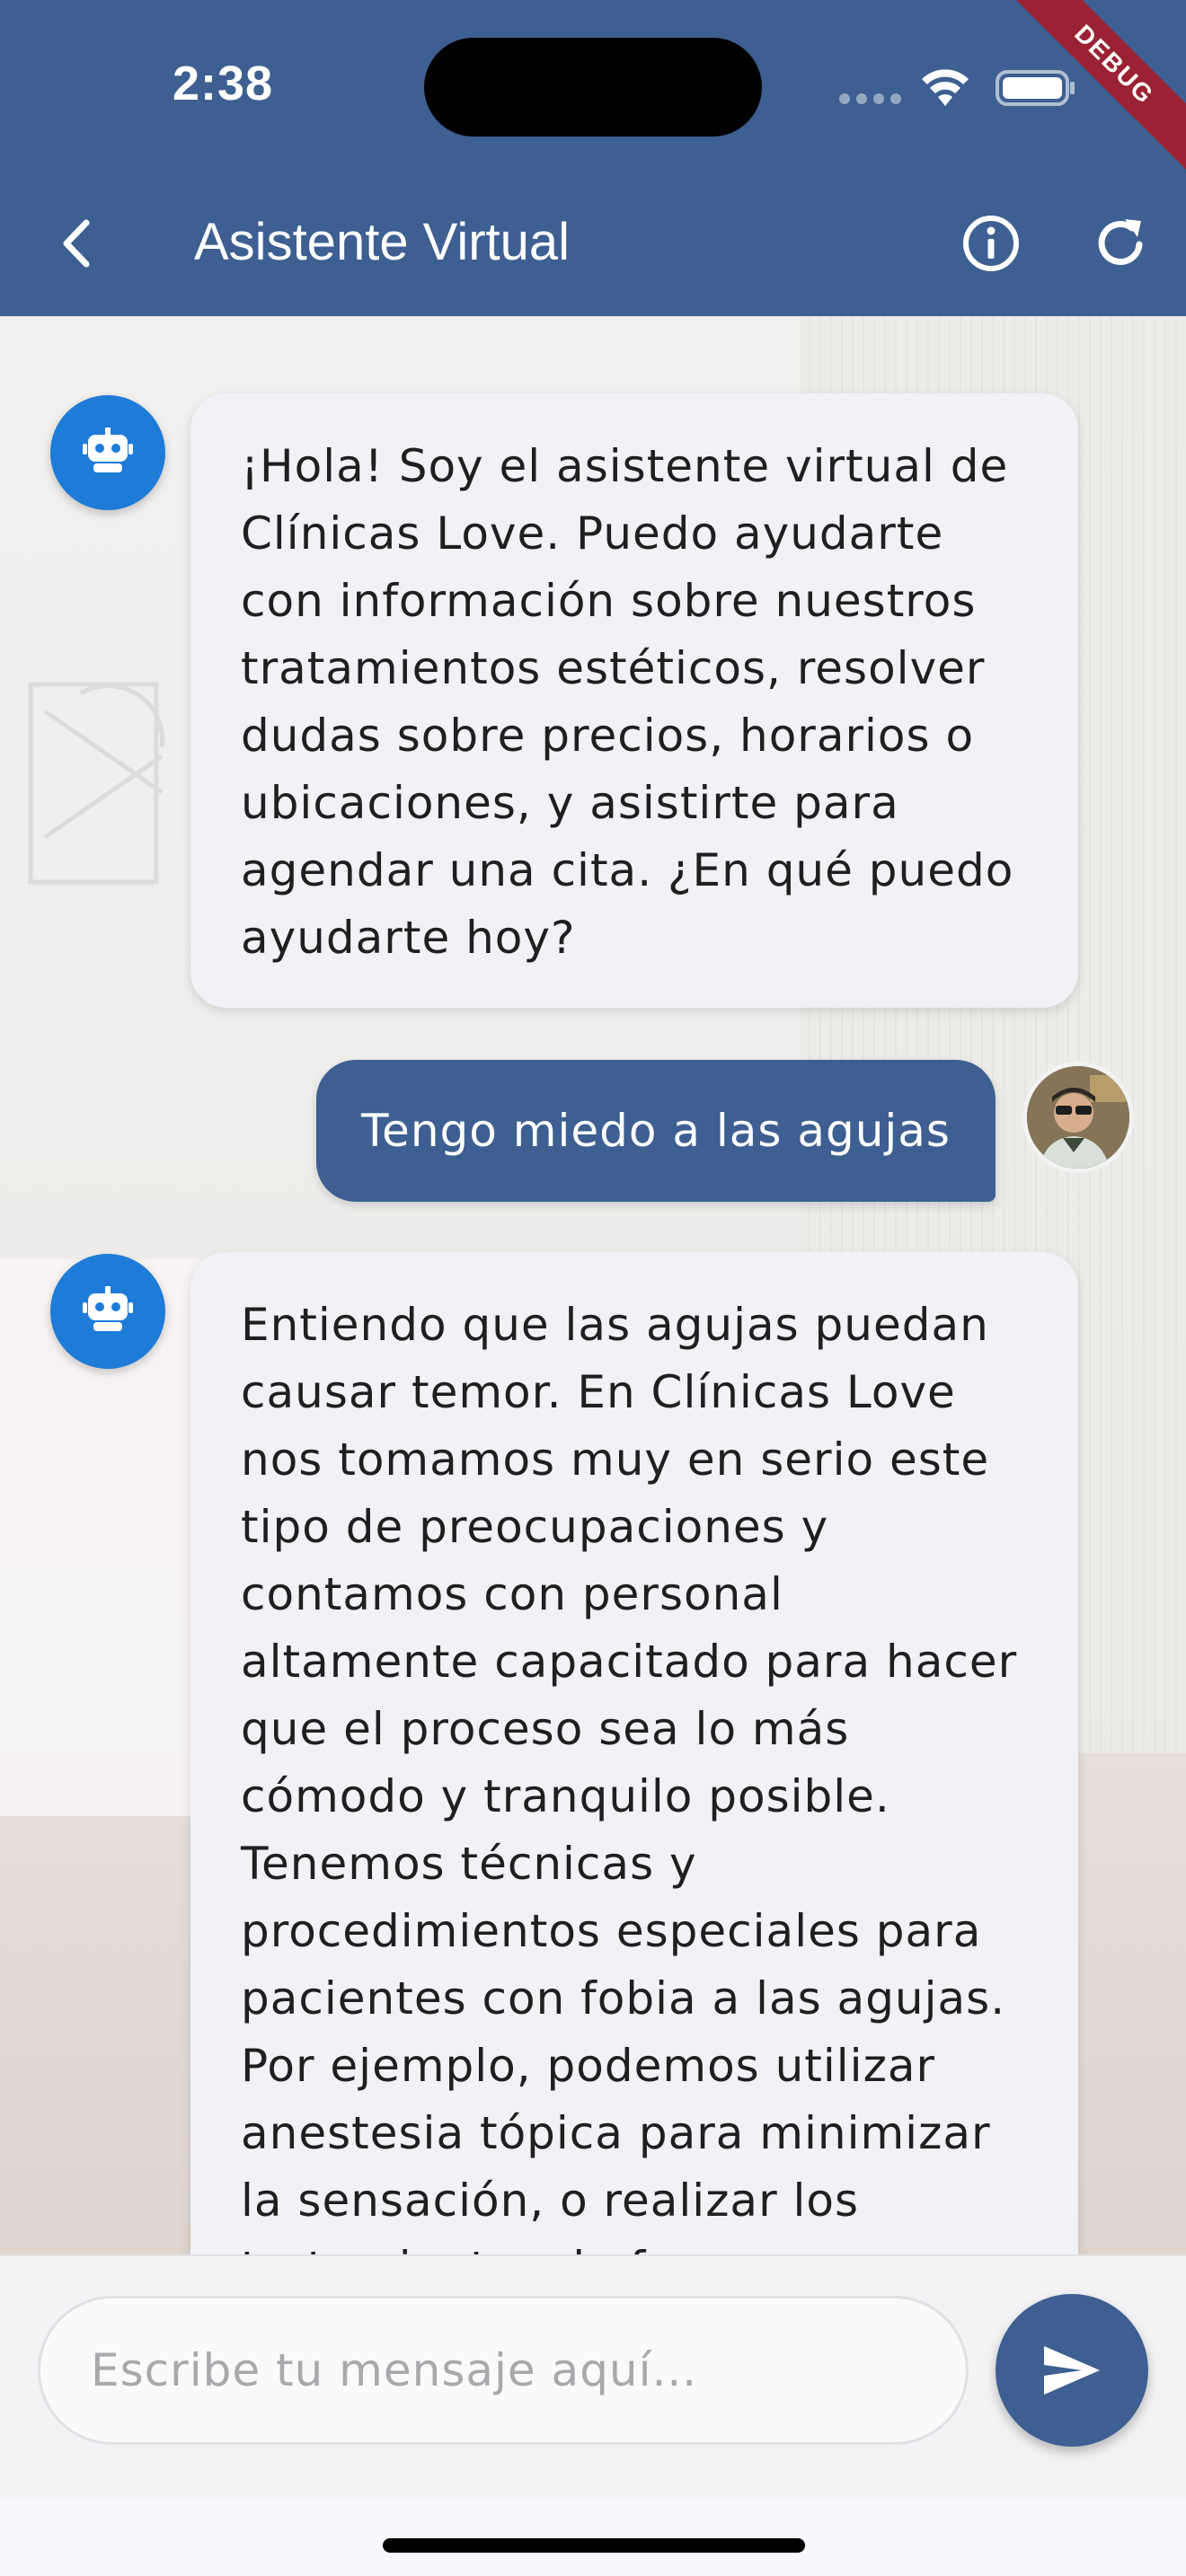 The width and height of the screenshot is (1186, 2576). What do you see at coordinates (945, 87) in the screenshot?
I see `wifi-icon` at bounding box center [945, 87].